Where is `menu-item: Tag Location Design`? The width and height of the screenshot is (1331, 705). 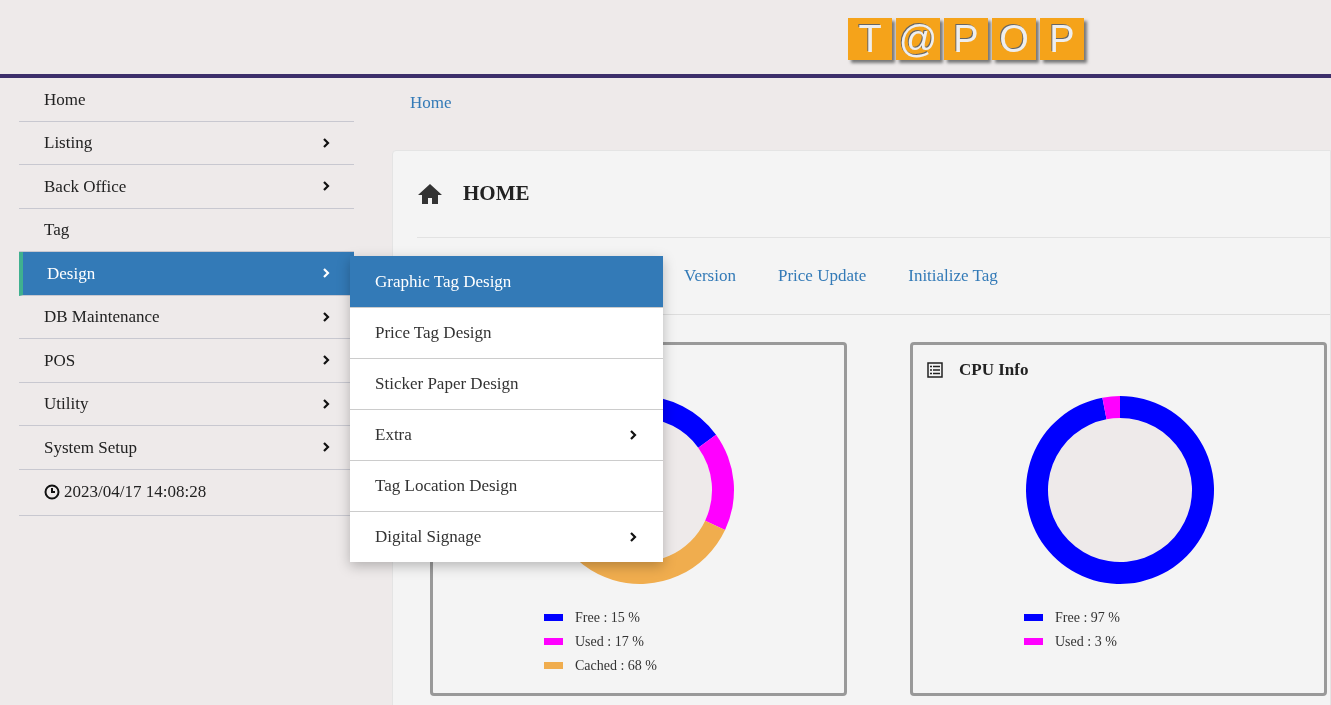
menu-item: Tag Location Design is located at coordinates (506, 485).